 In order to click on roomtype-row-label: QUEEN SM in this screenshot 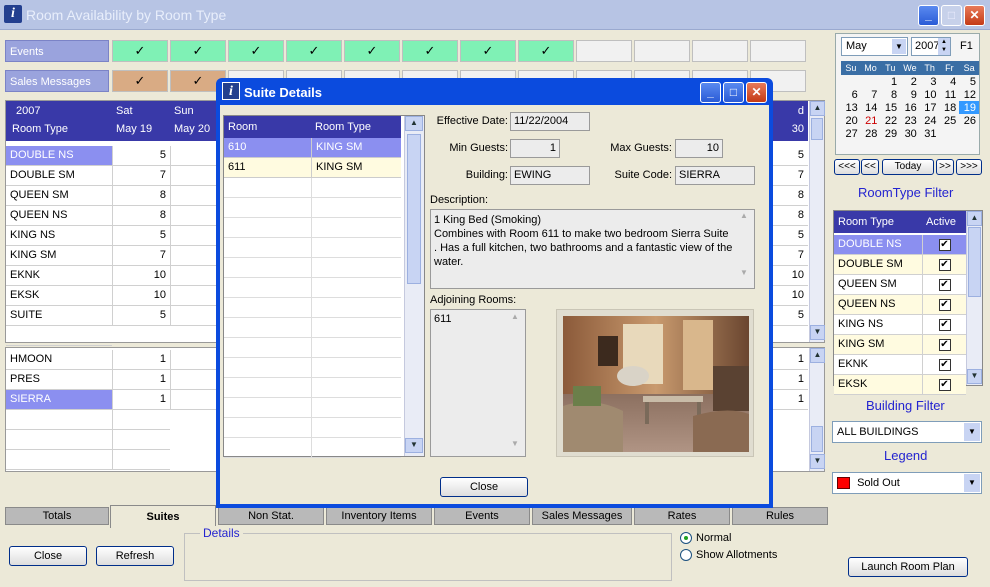, I will do `click(59, 196)`.